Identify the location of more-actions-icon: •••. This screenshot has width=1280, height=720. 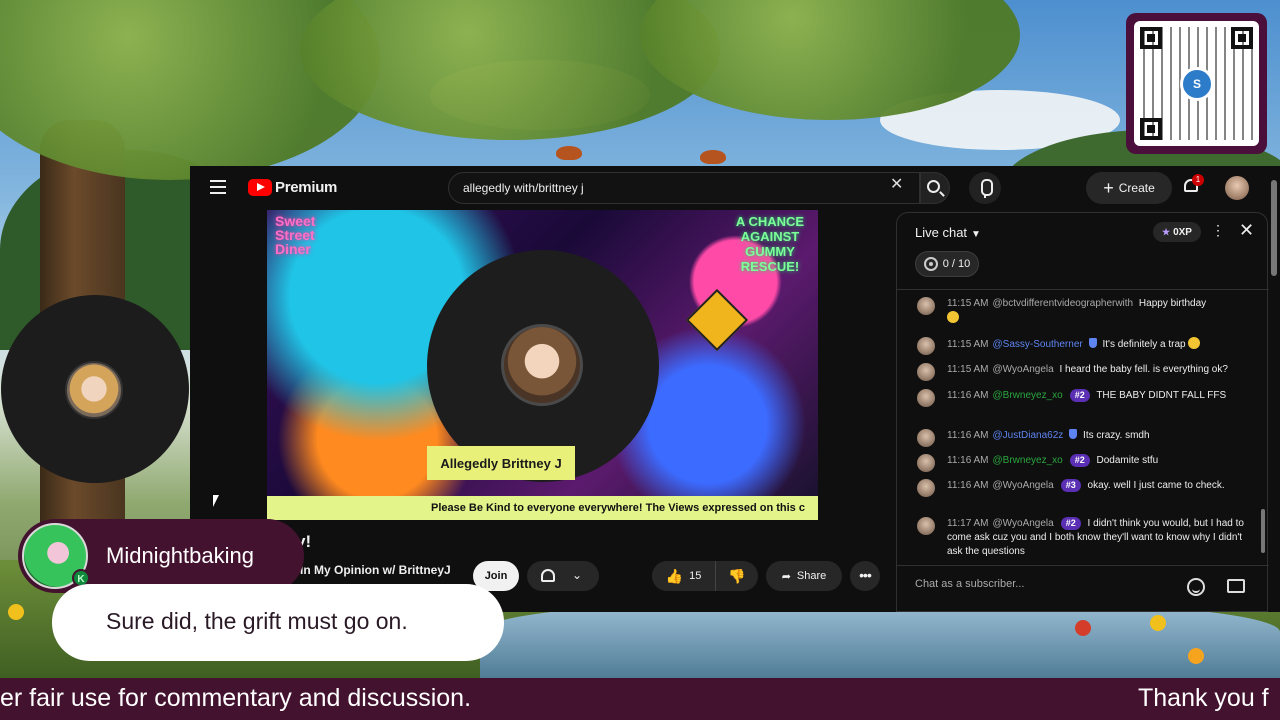
(865, 576).